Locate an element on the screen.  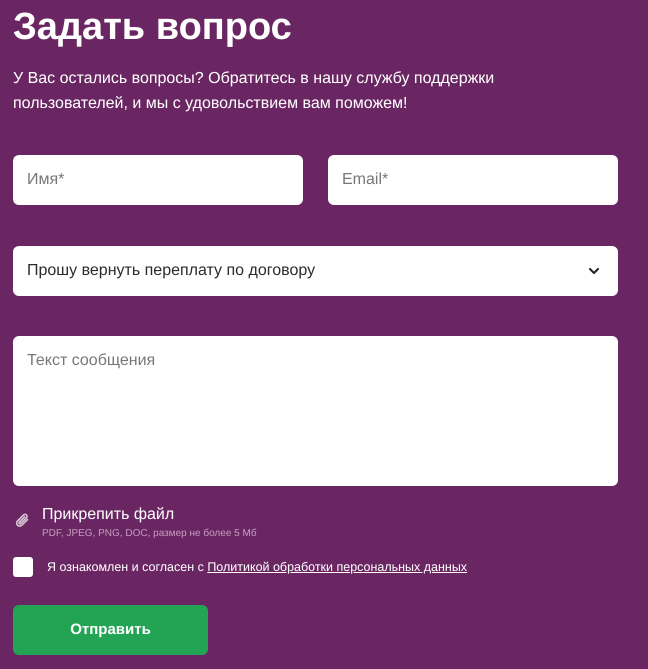
consent-text: Я ознакомлен и согласен с Политикой обработки персональных данных is located at coordinates (257, 567).